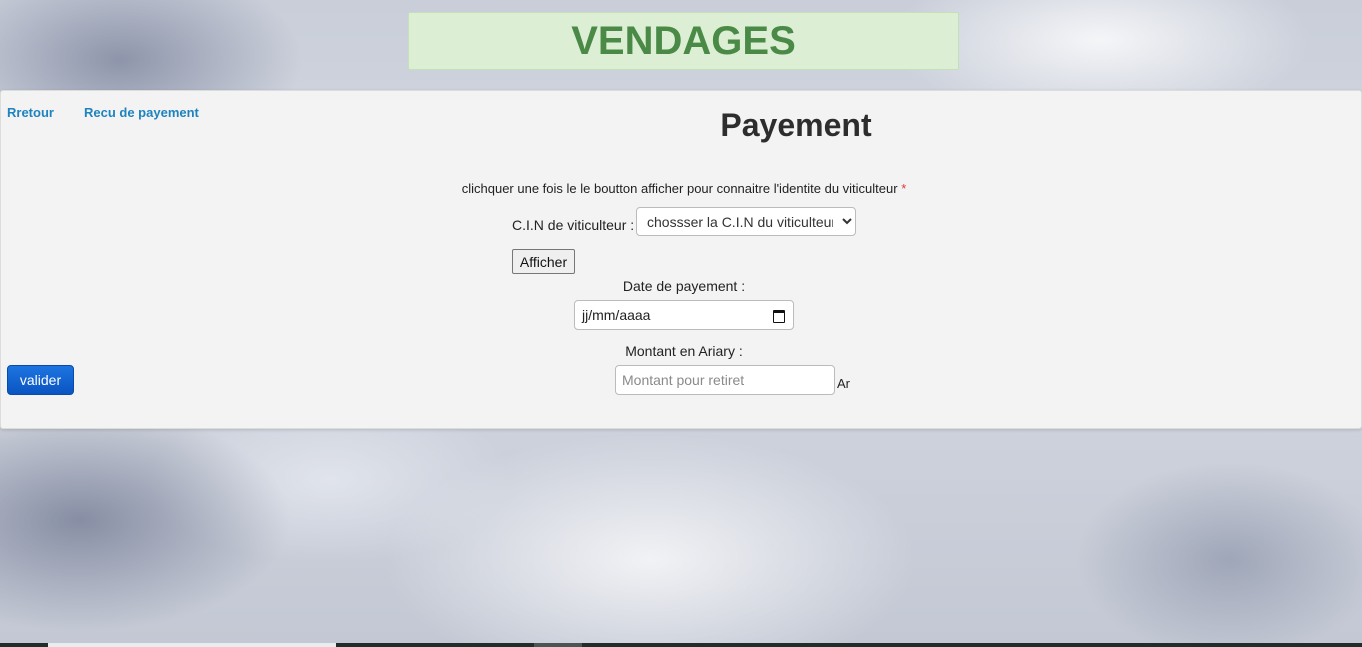  I want to click on back-link: Rretour, so click(30, 112).